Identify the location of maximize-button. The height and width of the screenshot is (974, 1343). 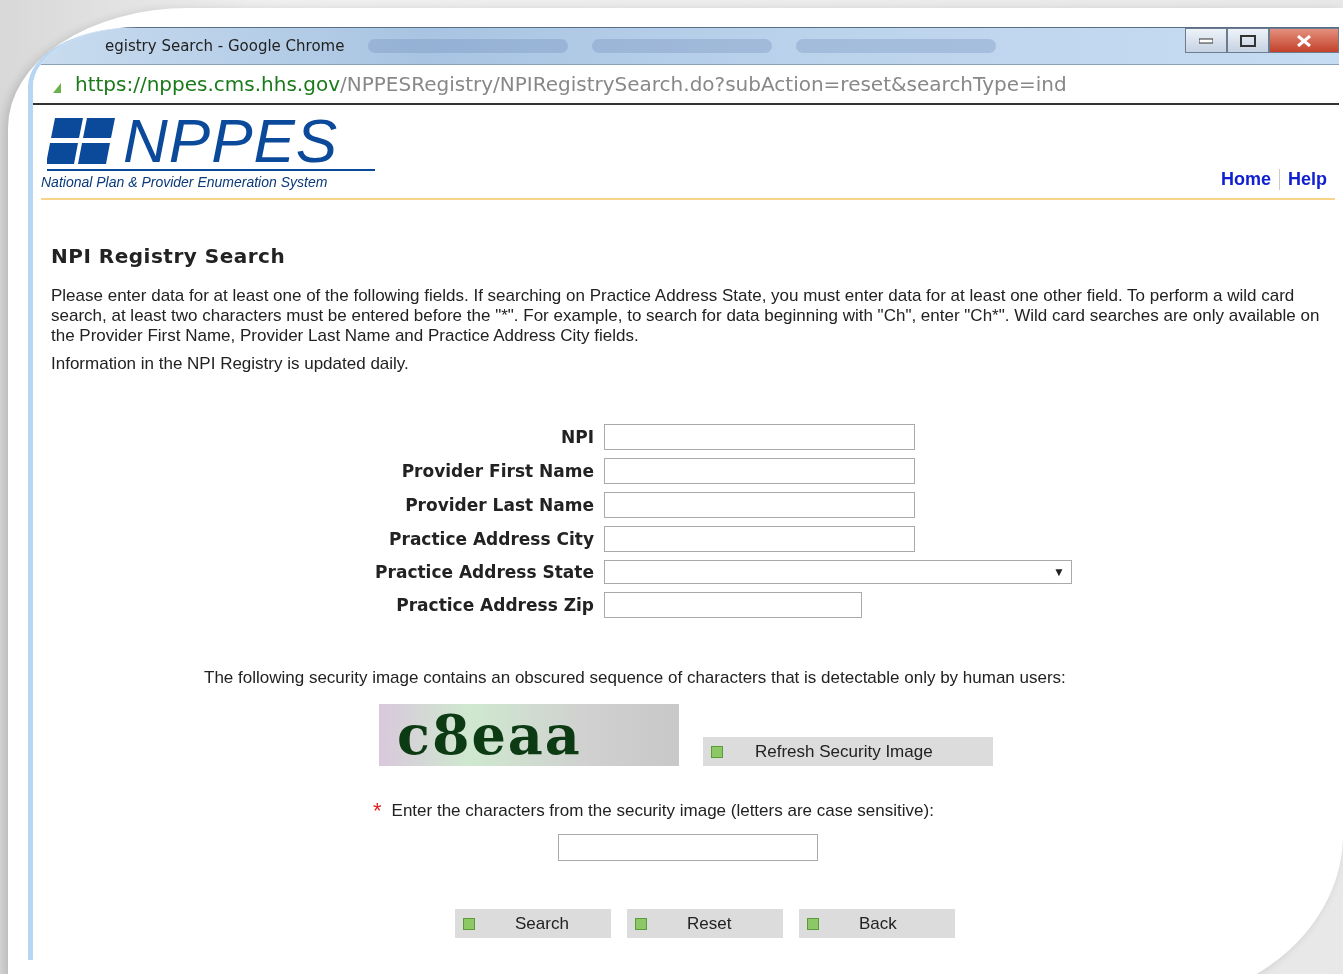
(1248, 40).